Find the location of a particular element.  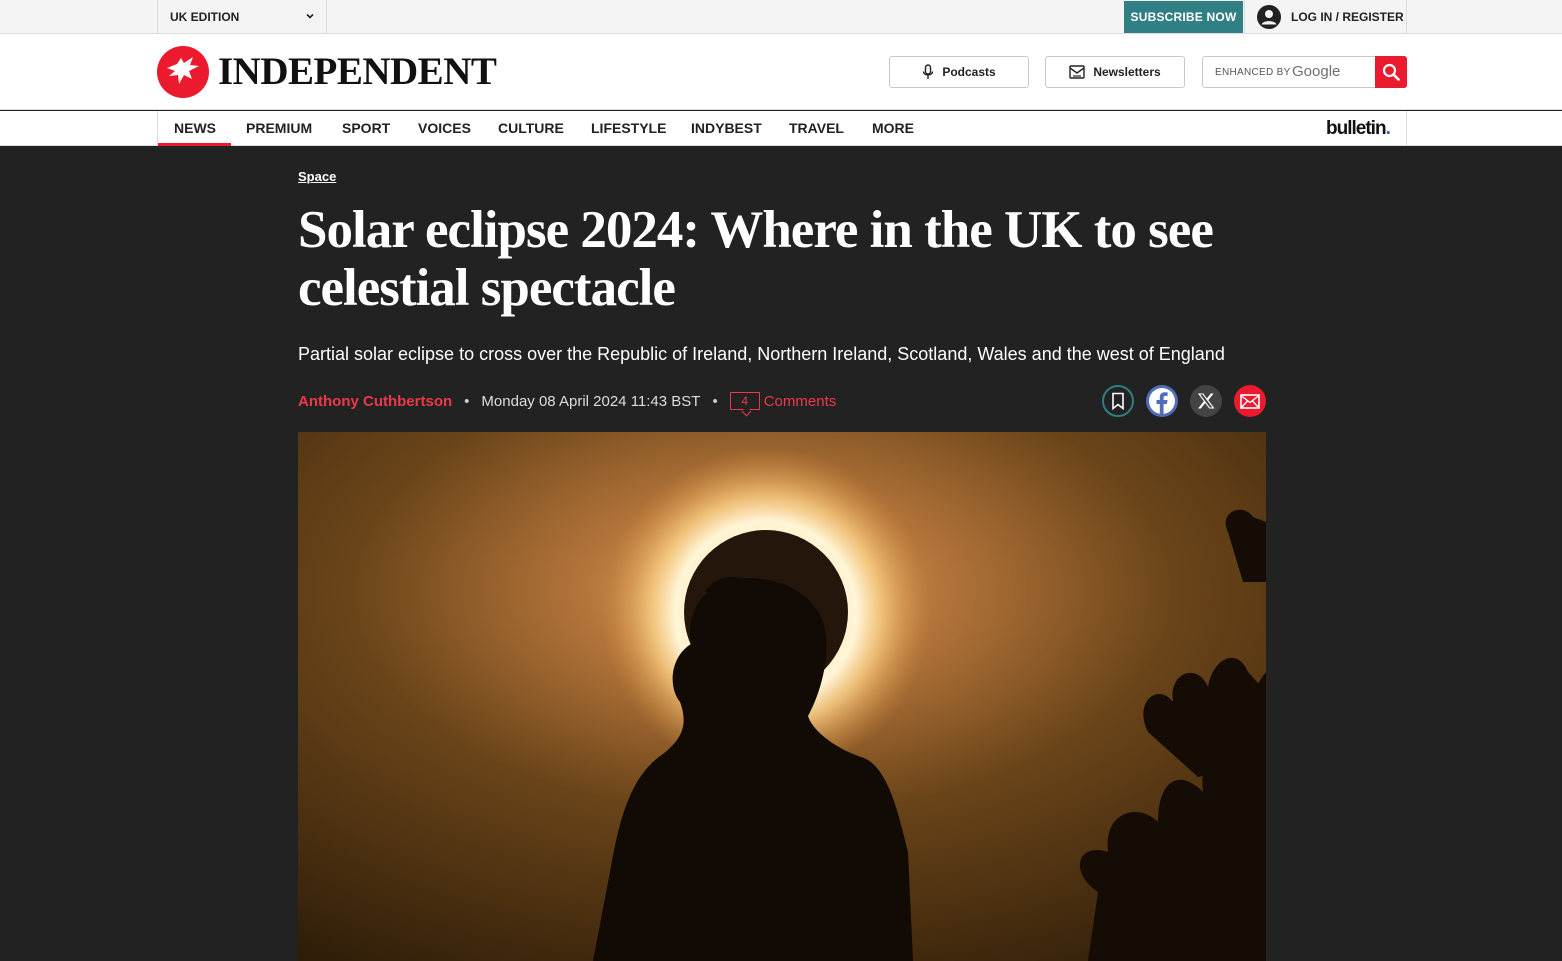

chevron-down-icon is located at coordinates (310, 16).